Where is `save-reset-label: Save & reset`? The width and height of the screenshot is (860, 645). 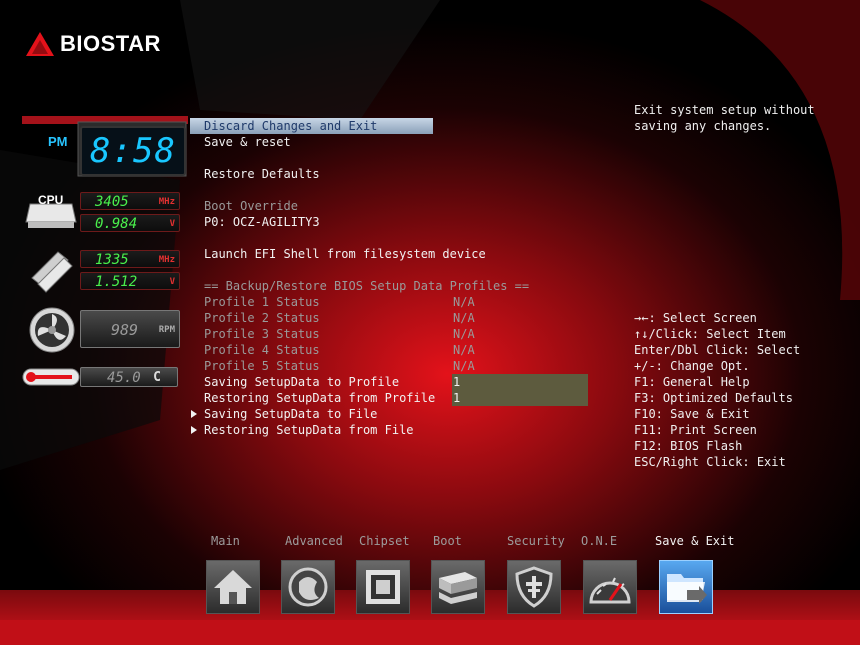
save-reset-label: Save & reset is located at coordinates (247, 142).